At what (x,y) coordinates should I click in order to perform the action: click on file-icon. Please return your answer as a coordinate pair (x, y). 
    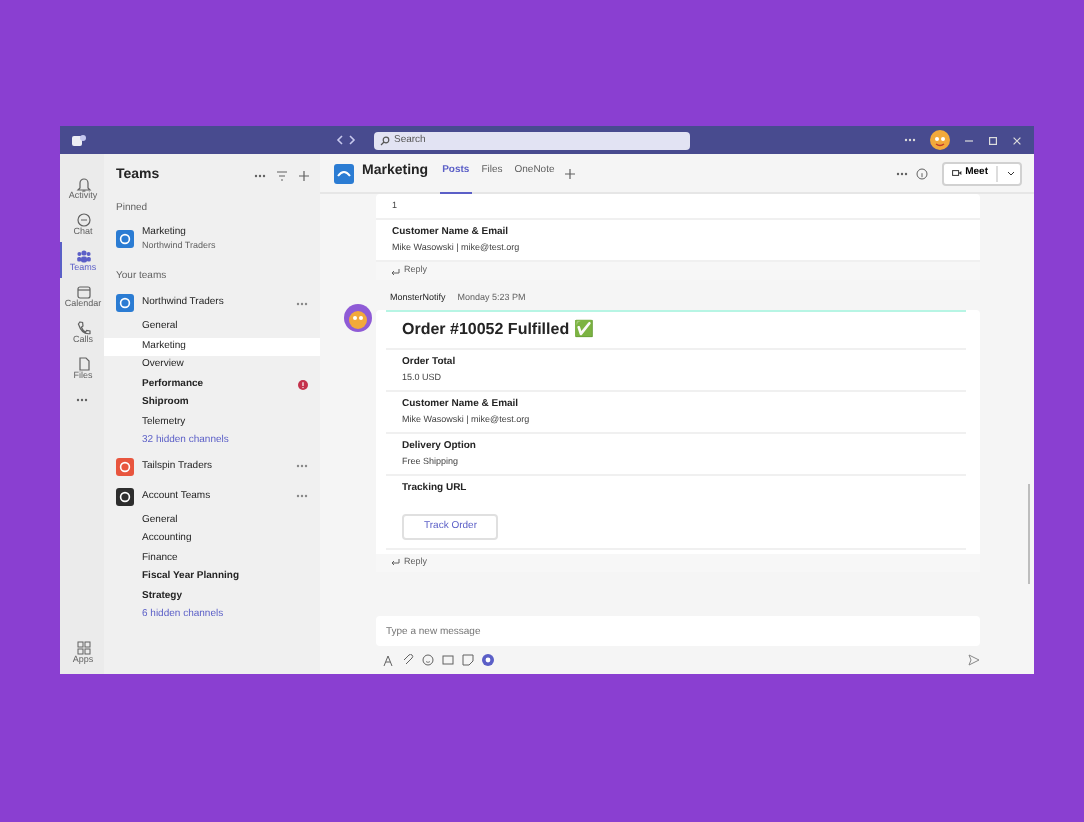
    Looking at the image, I should click on (83, 363).